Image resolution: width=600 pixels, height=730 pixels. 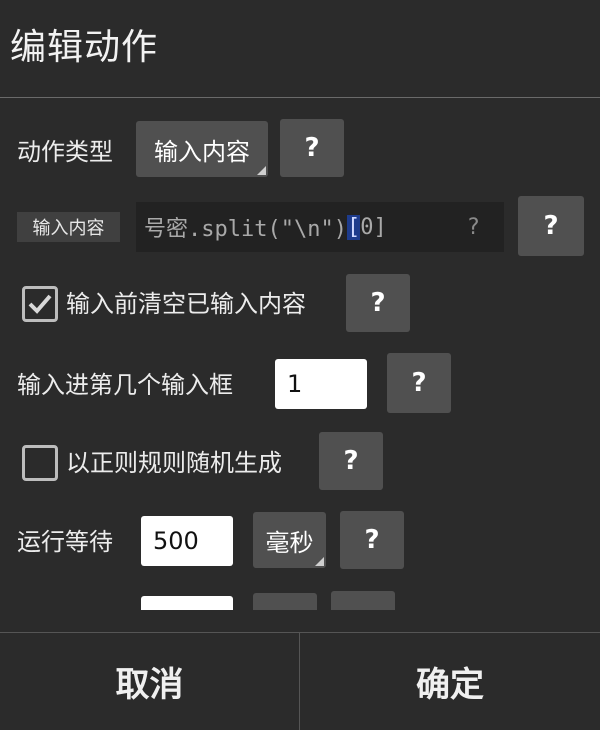 What do you see at coordinates (84, 47) in the screenshot?
I see `dialog-title: 编辑动作` at bounding box center [84, 47].